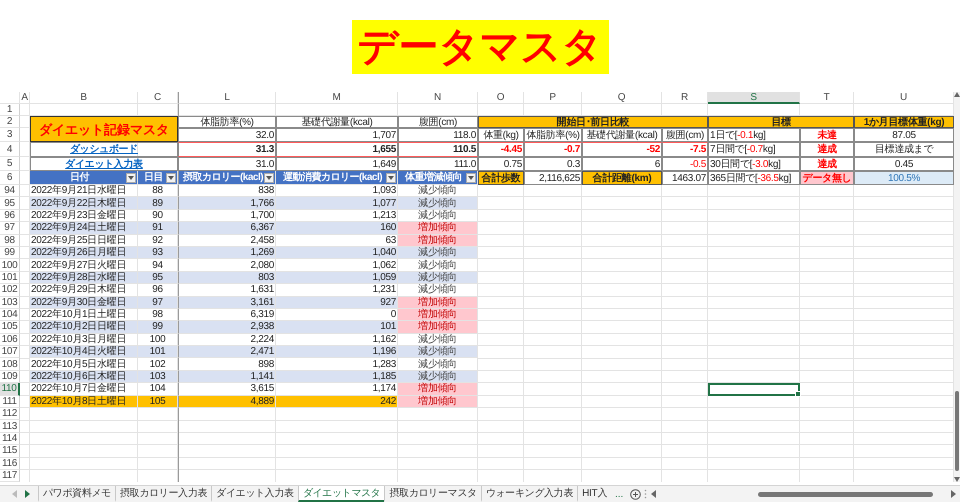 Image resolution: width=960 pixels, height=502 pixels. Describe the element at coordinates (622, 164) in the screenshot. I see `metric-value: 6` at that location.